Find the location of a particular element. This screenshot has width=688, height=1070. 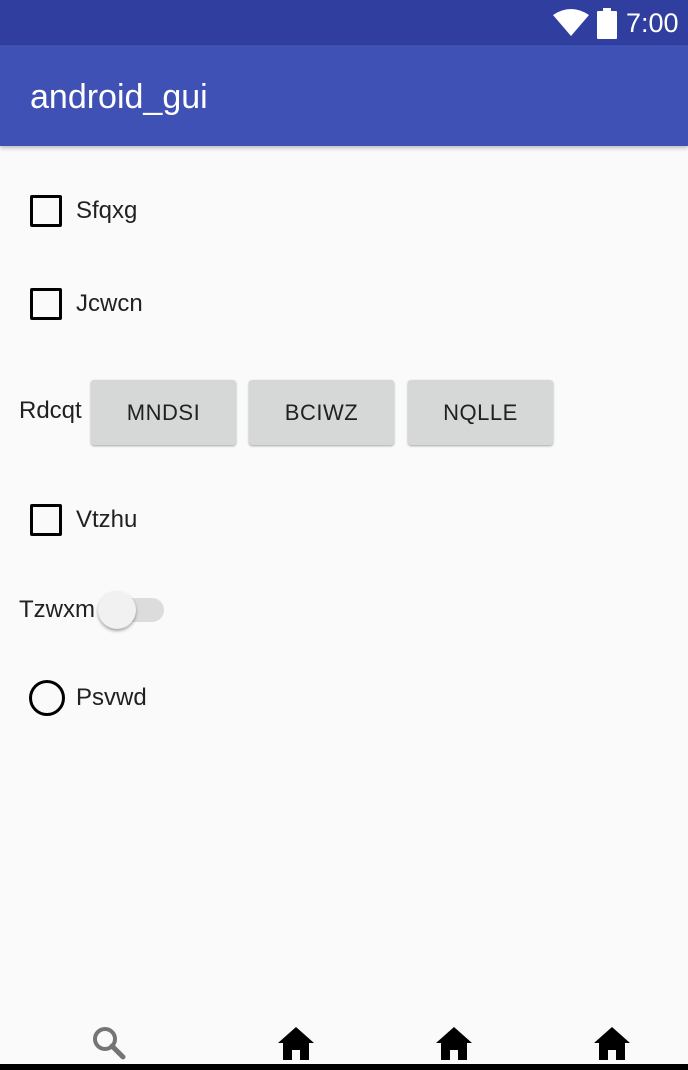

switch-label: Tzwxm is located at coordinates (57, 609).